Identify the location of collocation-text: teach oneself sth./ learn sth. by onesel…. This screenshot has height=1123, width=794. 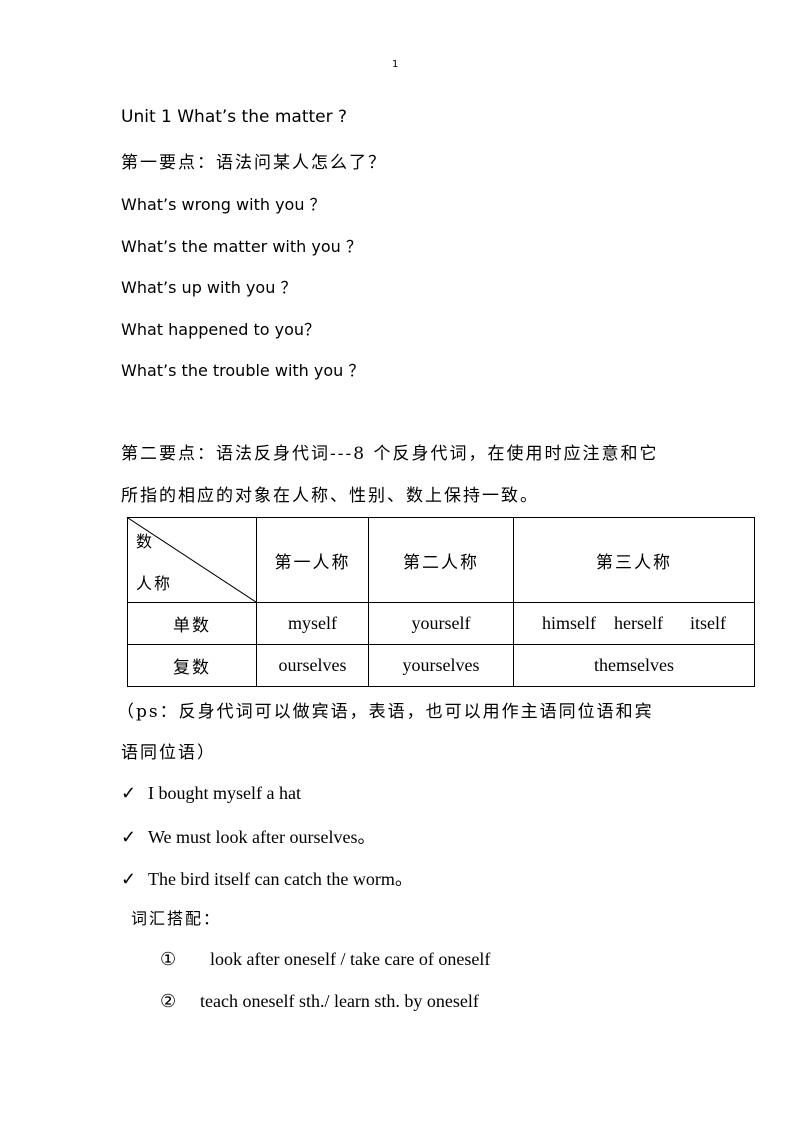
(339, 1001).